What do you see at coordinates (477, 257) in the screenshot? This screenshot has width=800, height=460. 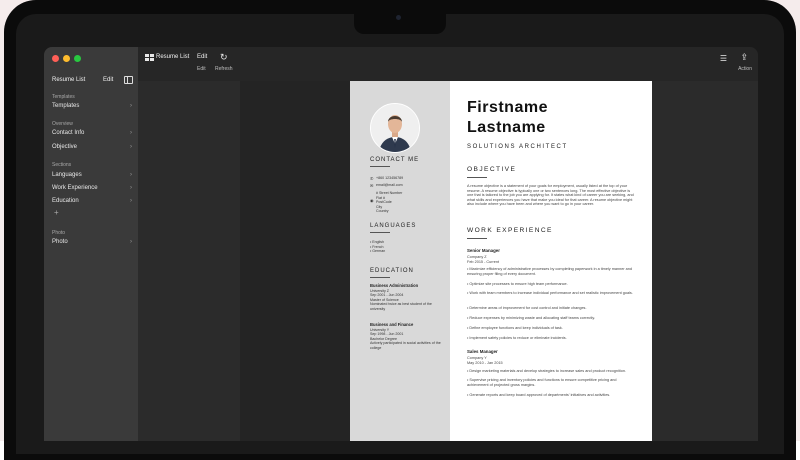 I see `job-company: Company Z` at bounding box center [477, 257].